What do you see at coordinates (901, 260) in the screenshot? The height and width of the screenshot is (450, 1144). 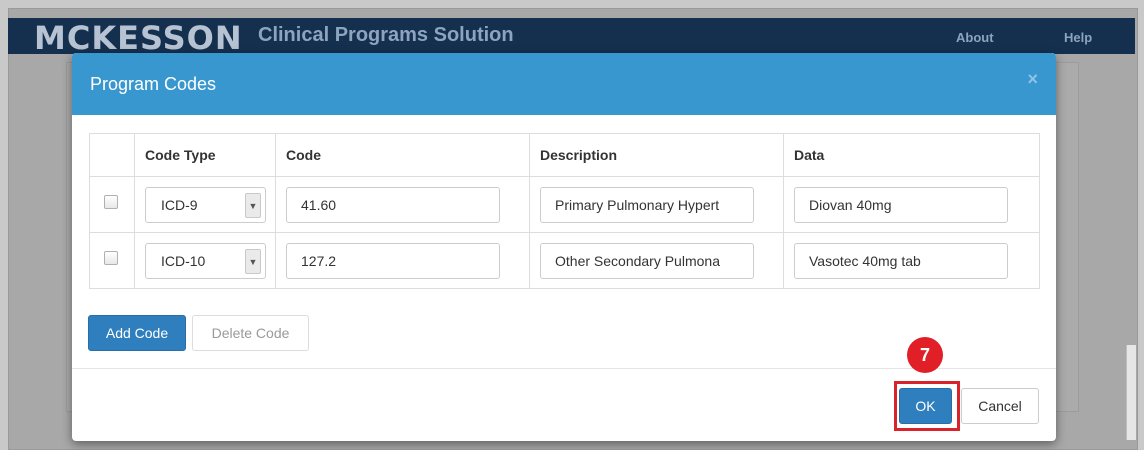 I see `data-input: Vasotec 40mg tab` at bounding box center [901, 260].